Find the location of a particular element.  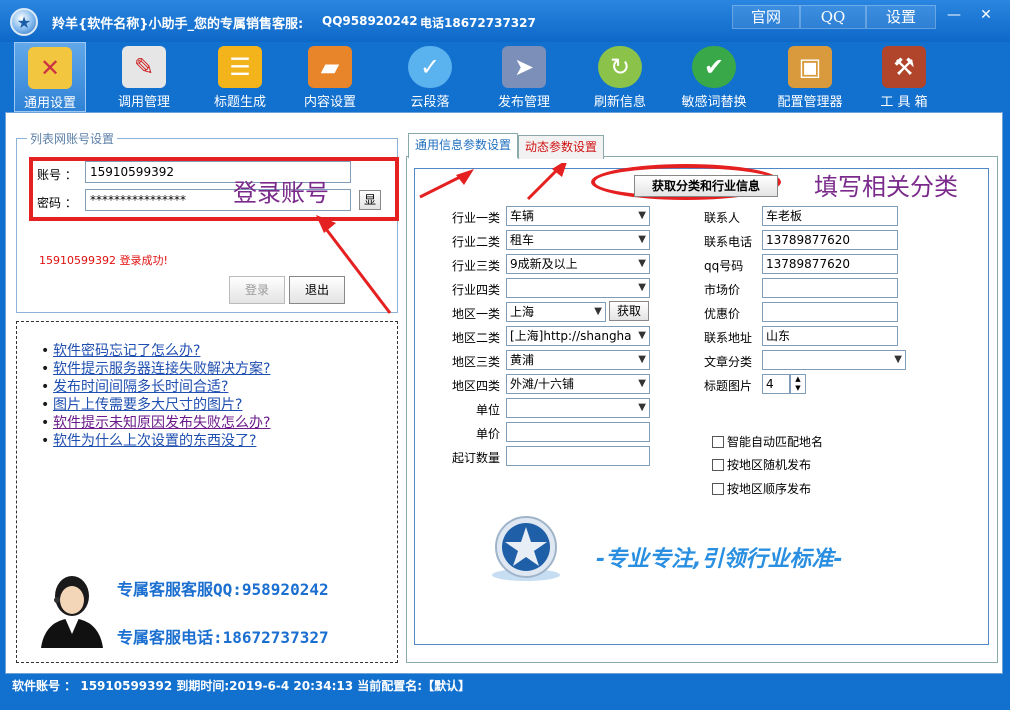

checkbox-auto-match: 智能自动匹配地名 is located at coordinates (767, 441).